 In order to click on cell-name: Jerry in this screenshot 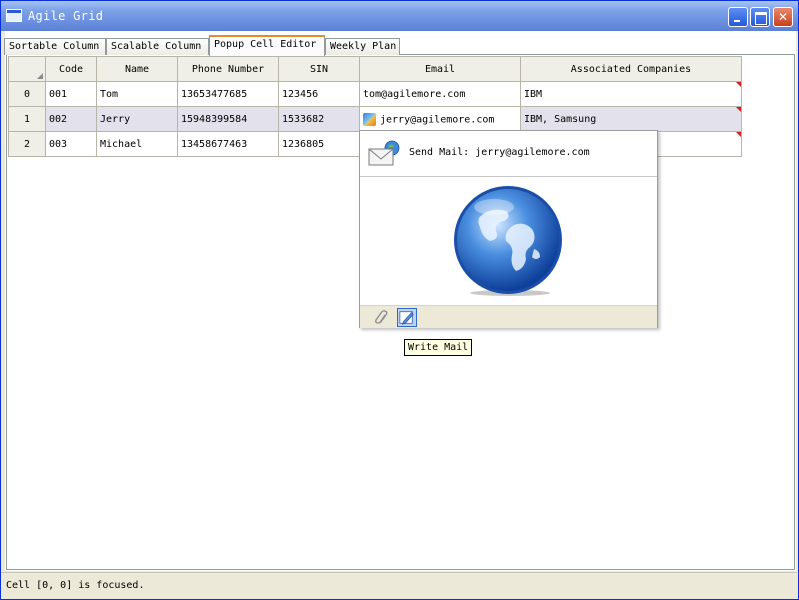, I will do `click(137, 119)`.